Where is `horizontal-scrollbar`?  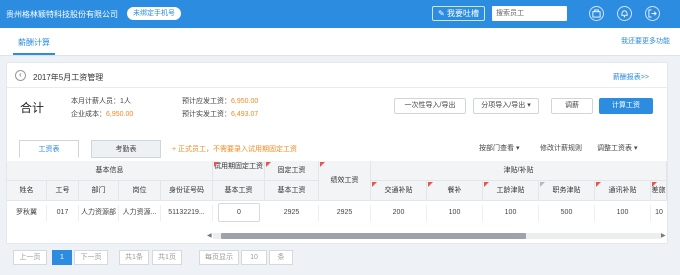
horizontal-scrollbar is located at coordinates (437, 236).